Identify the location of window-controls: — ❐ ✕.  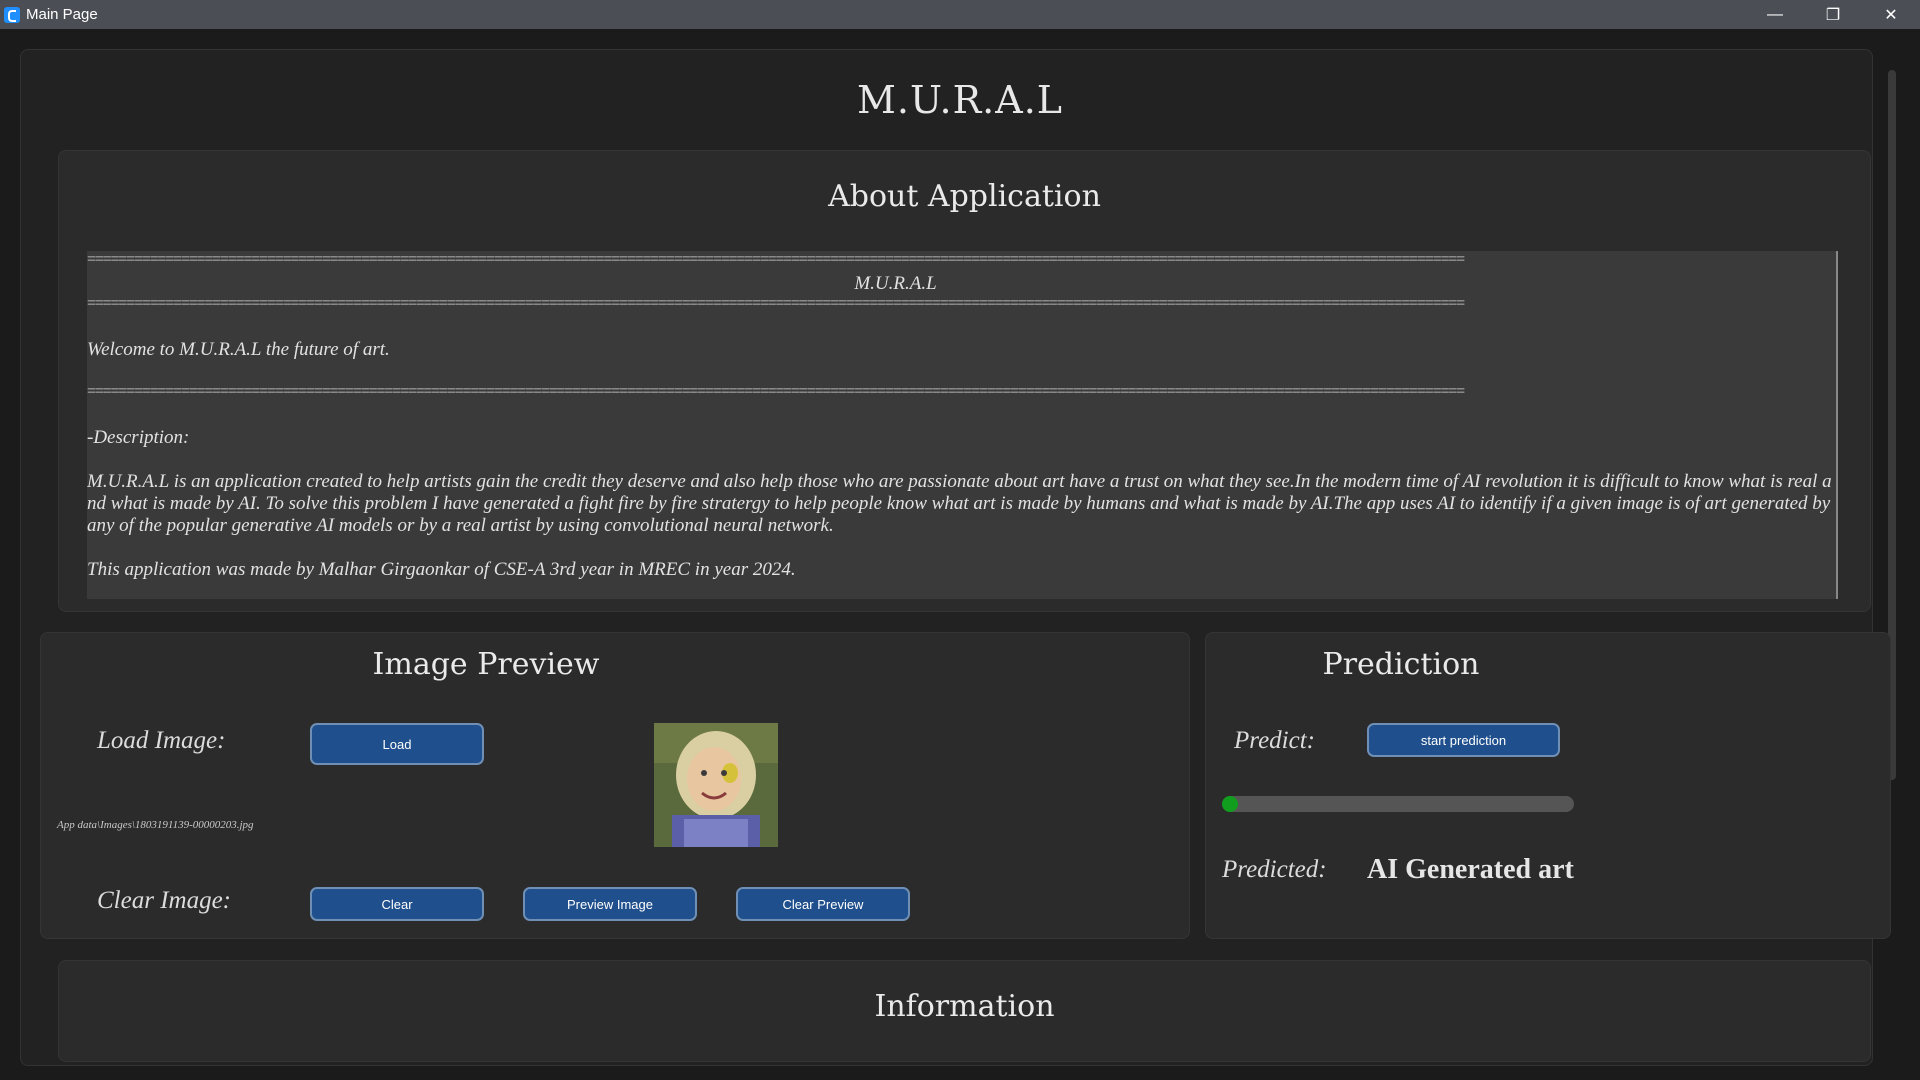
(1833, 14).